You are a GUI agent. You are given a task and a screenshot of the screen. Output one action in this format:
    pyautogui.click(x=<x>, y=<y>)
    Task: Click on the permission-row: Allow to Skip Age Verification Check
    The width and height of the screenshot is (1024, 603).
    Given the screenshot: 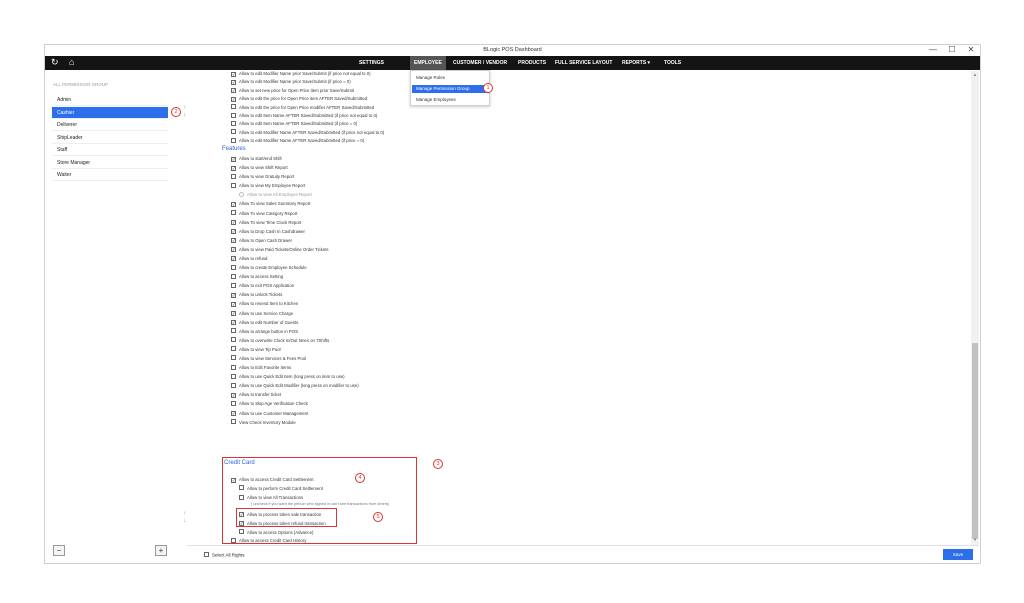 What is the action you would take?
    pyautogui.click(x=269, y=404)
    